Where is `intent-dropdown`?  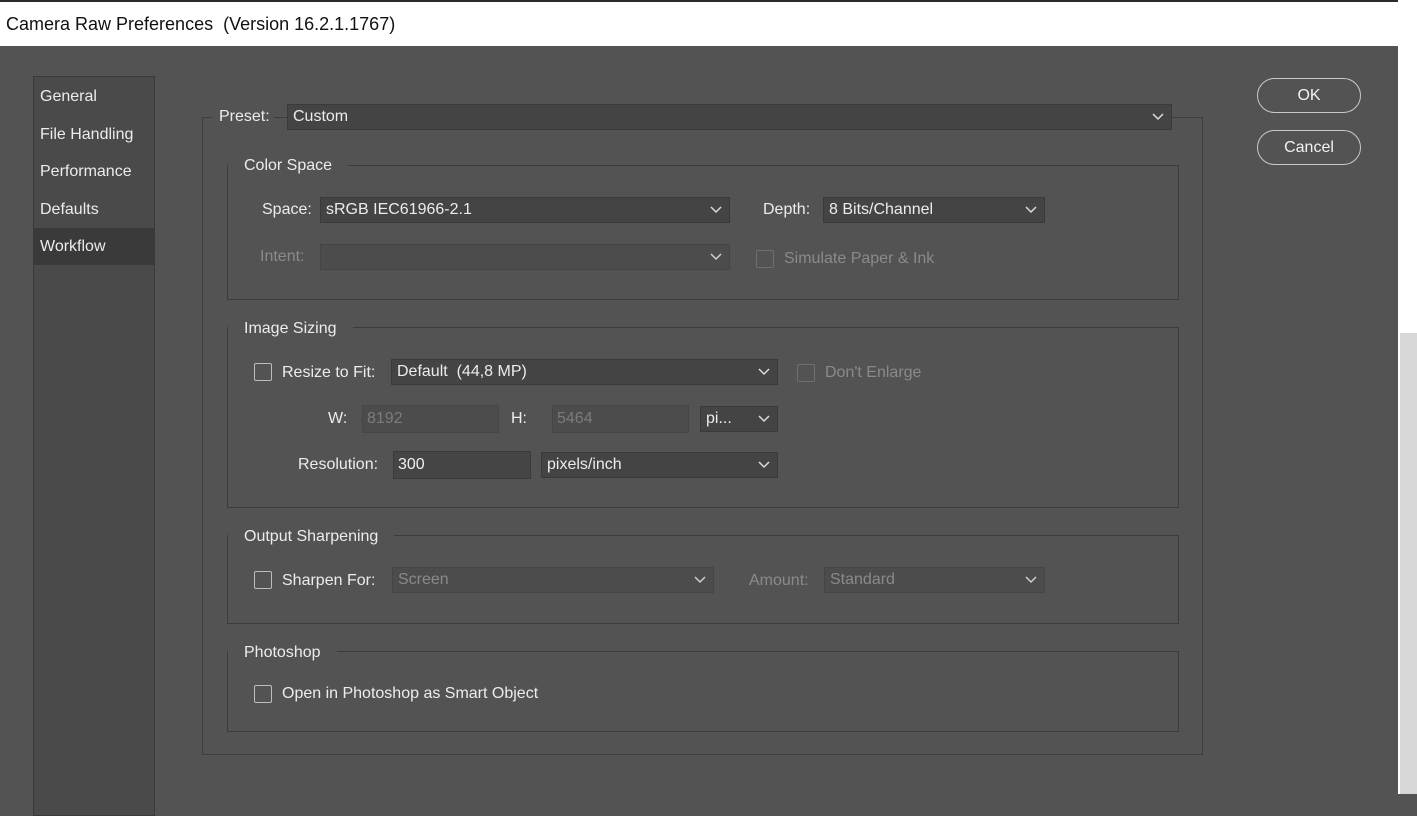
intent-dropdown is located at coordinates (525, 257).